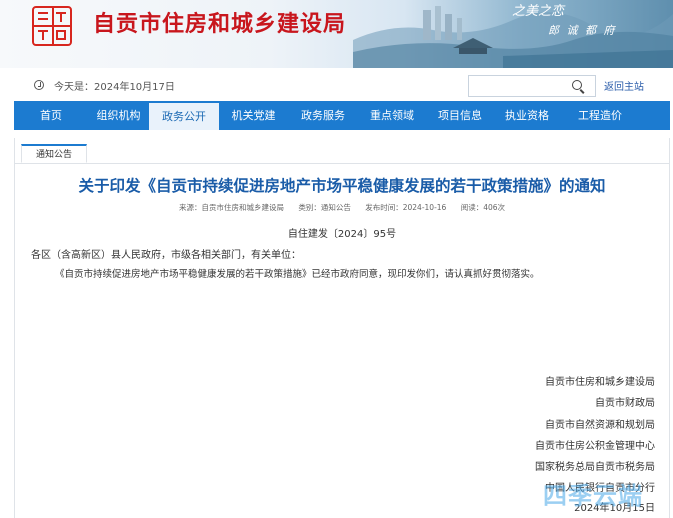 This screenshot has width=673, height=518. Describe the element at coordinates (54, 153) in the screenshot. I see `tab-notices: 通知公告` at that location.